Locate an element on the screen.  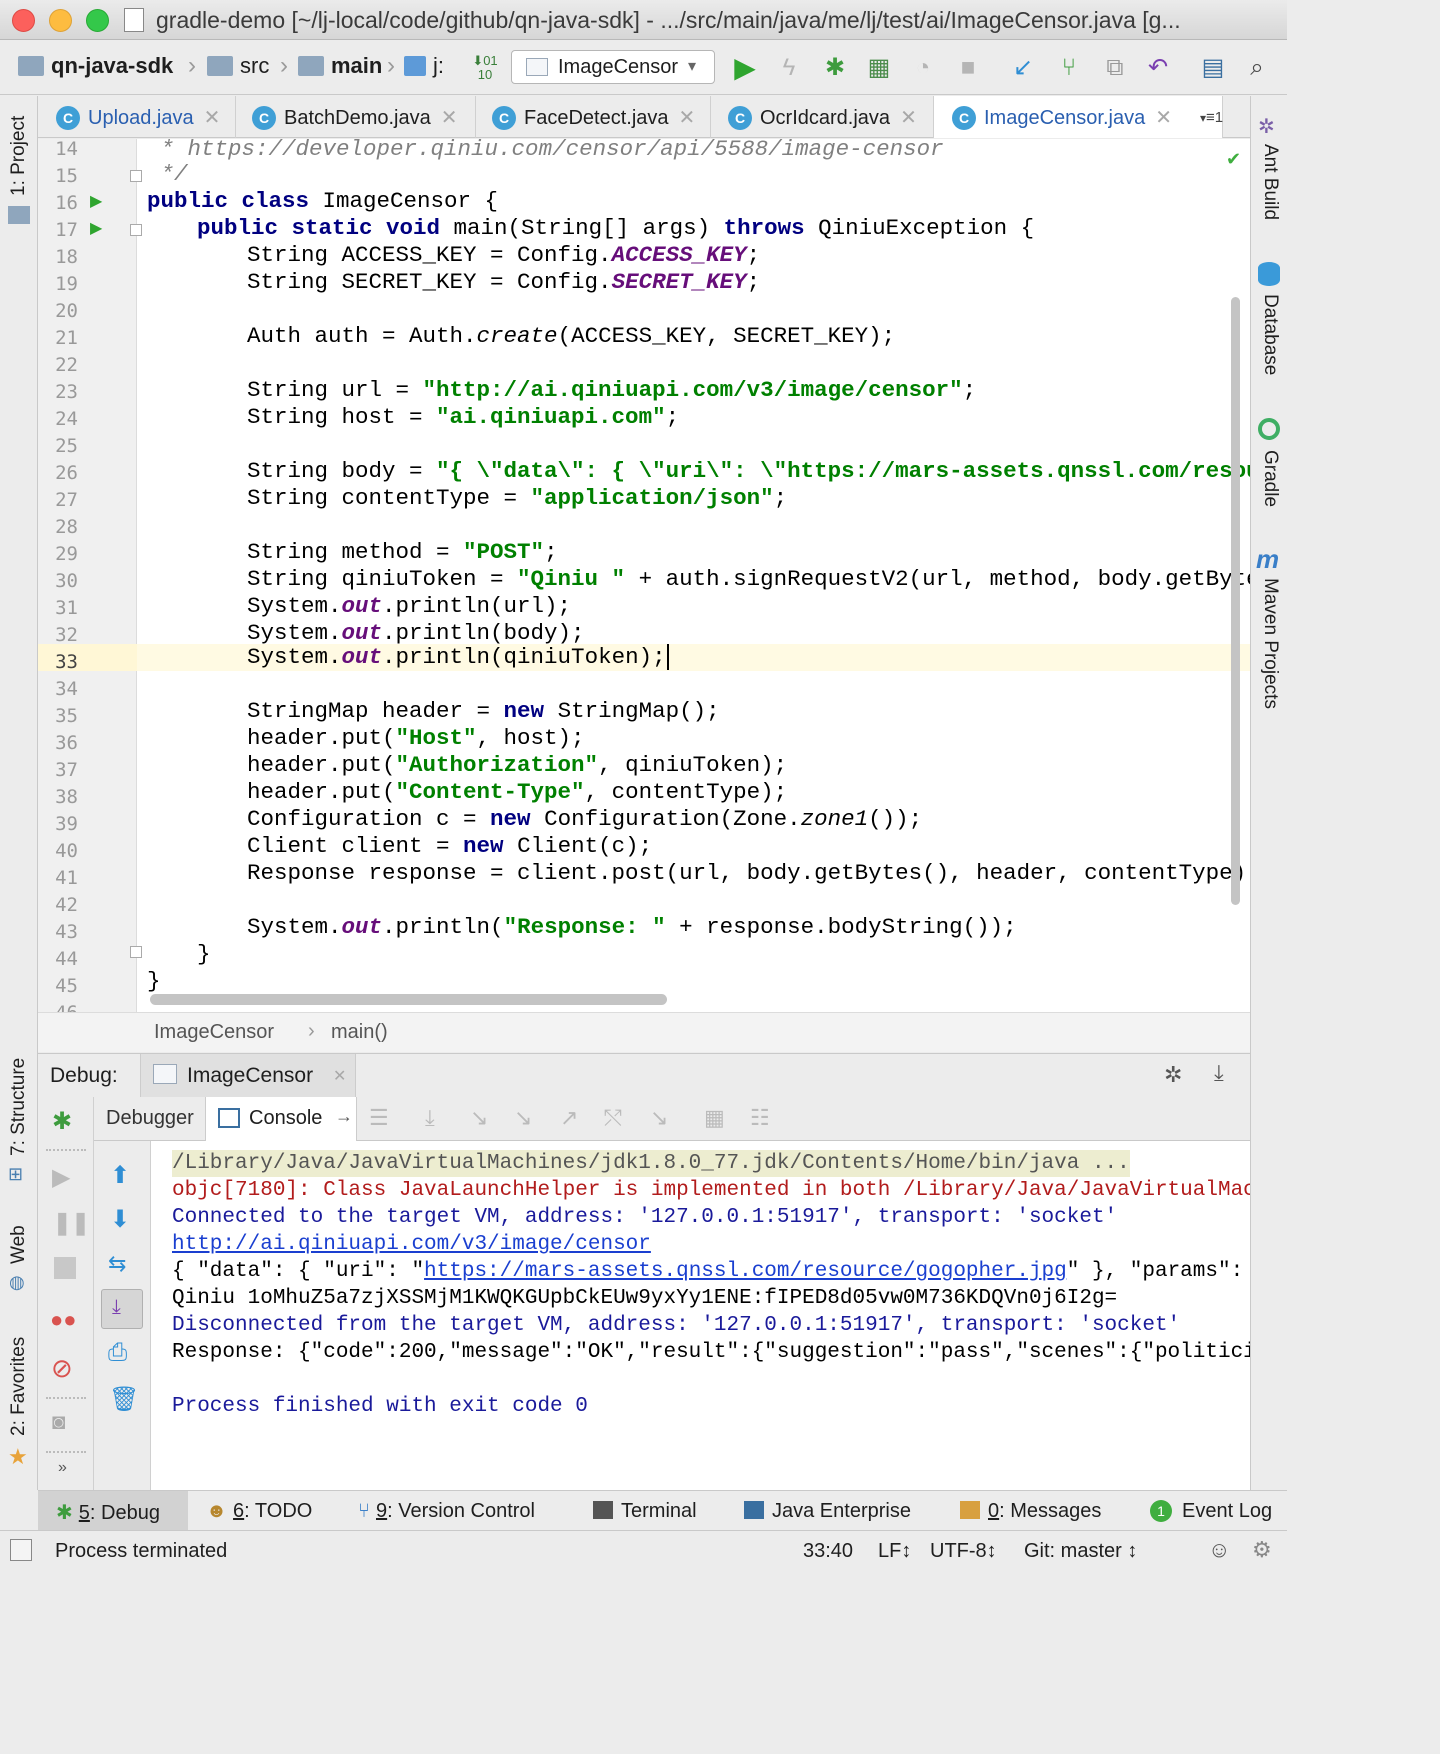
minimize-window-button is located at coordinates (60, 20).